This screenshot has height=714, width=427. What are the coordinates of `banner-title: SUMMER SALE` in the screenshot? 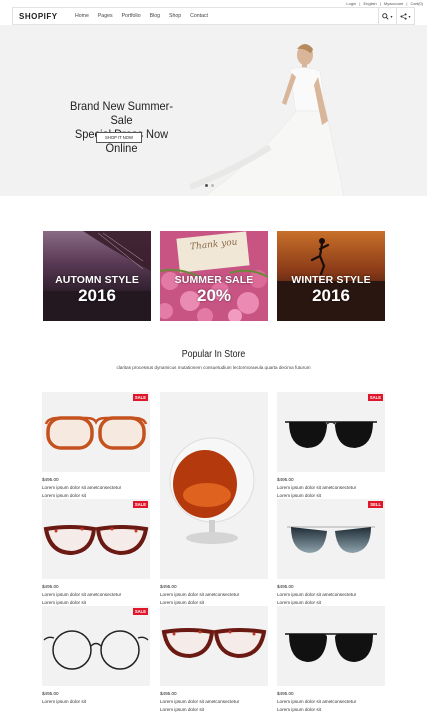 It's located at (214, 280).